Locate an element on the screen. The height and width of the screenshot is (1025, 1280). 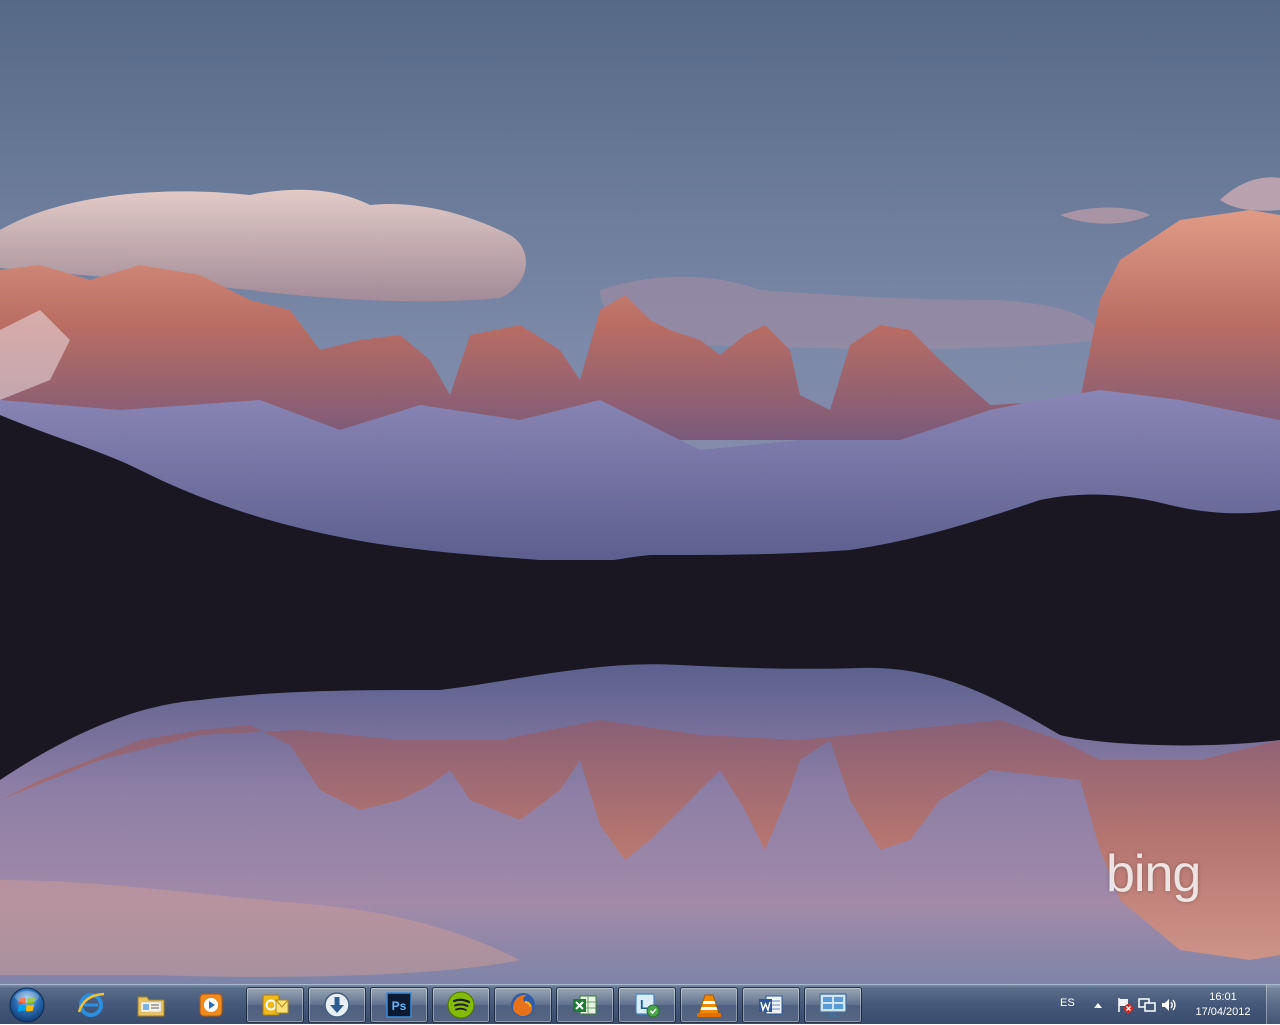
taskbar-button-remote-desktop is located at coordinates (833, 1005).